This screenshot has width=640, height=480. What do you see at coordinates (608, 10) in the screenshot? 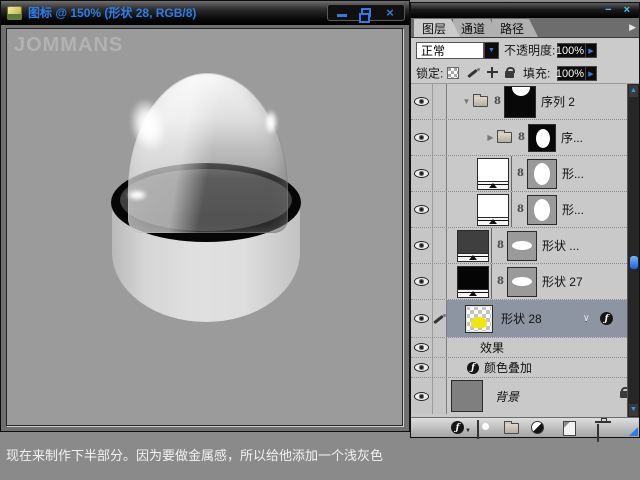
I see `panel-minimize-button: −` at bounding box center [608, 10].